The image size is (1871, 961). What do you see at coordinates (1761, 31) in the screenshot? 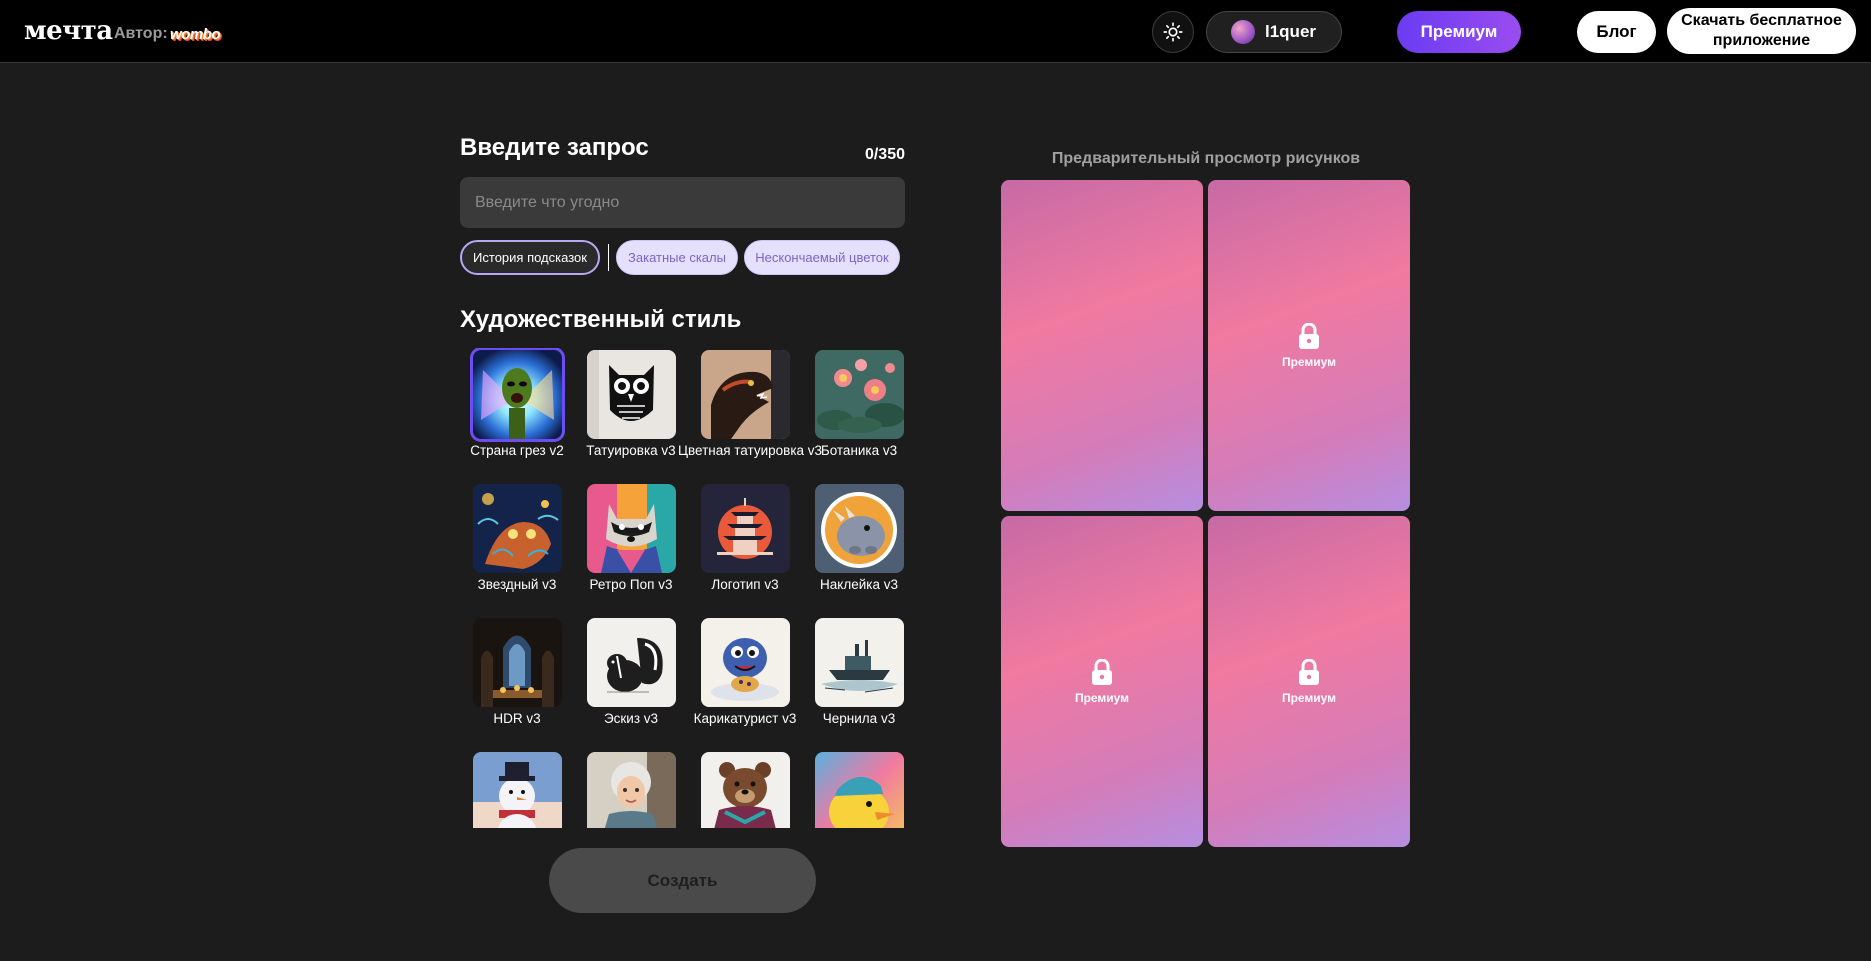
I see `download-app-button: Скачать бесплатное приложение` at bounding box center [1761, 31].